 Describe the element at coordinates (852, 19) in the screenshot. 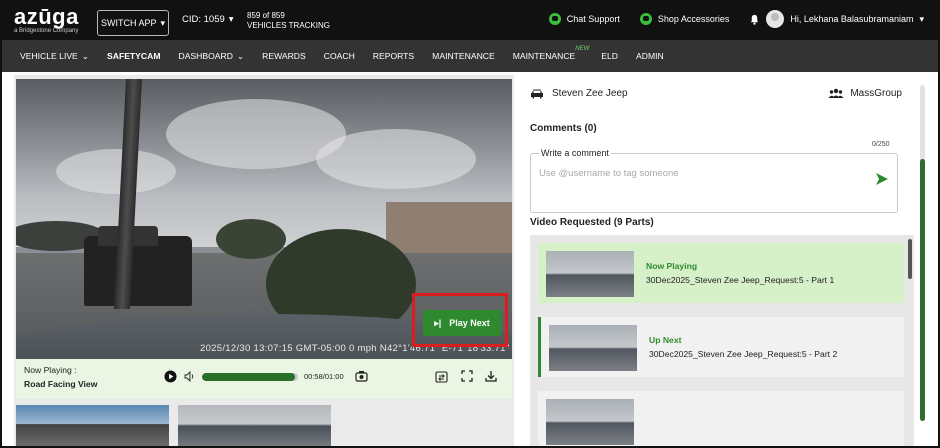

I see `user-greeting: Hi, Lekhana Balasubramaniam` at that location.